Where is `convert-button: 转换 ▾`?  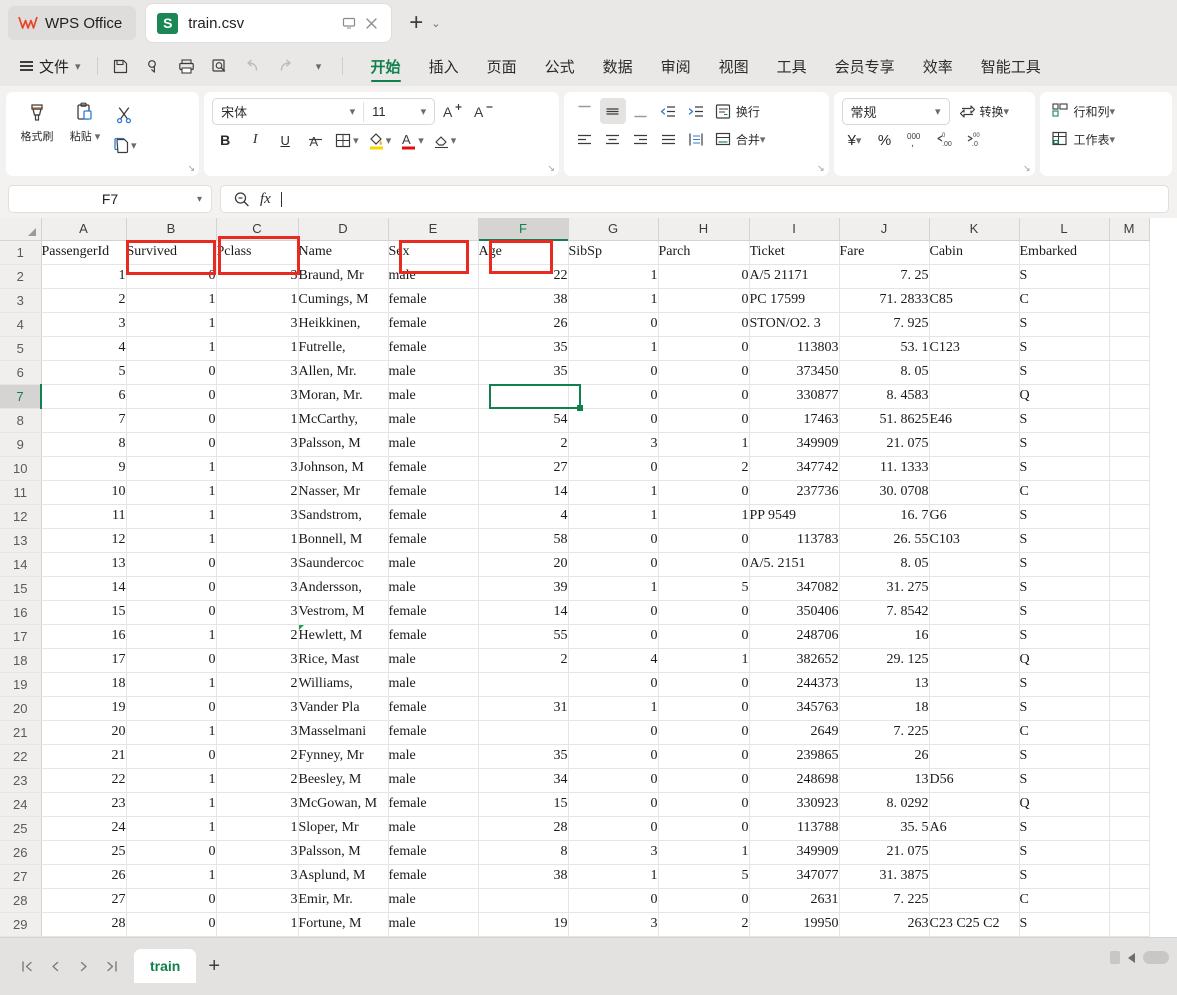 convert-button: 转换 ▾ is located at coordinates (984, 112).